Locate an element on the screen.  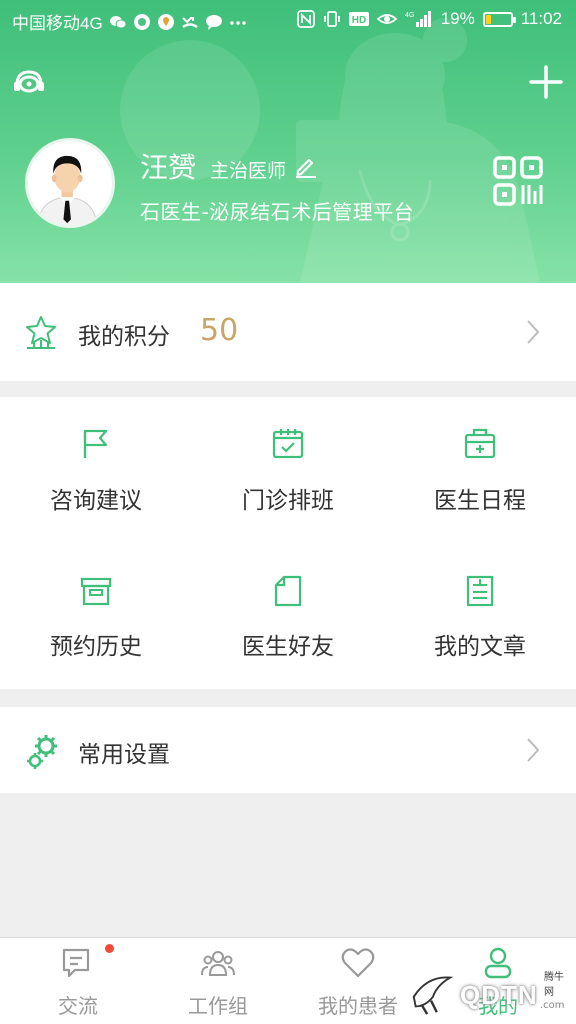
calendar-icon is located at coordinates (288, 444).